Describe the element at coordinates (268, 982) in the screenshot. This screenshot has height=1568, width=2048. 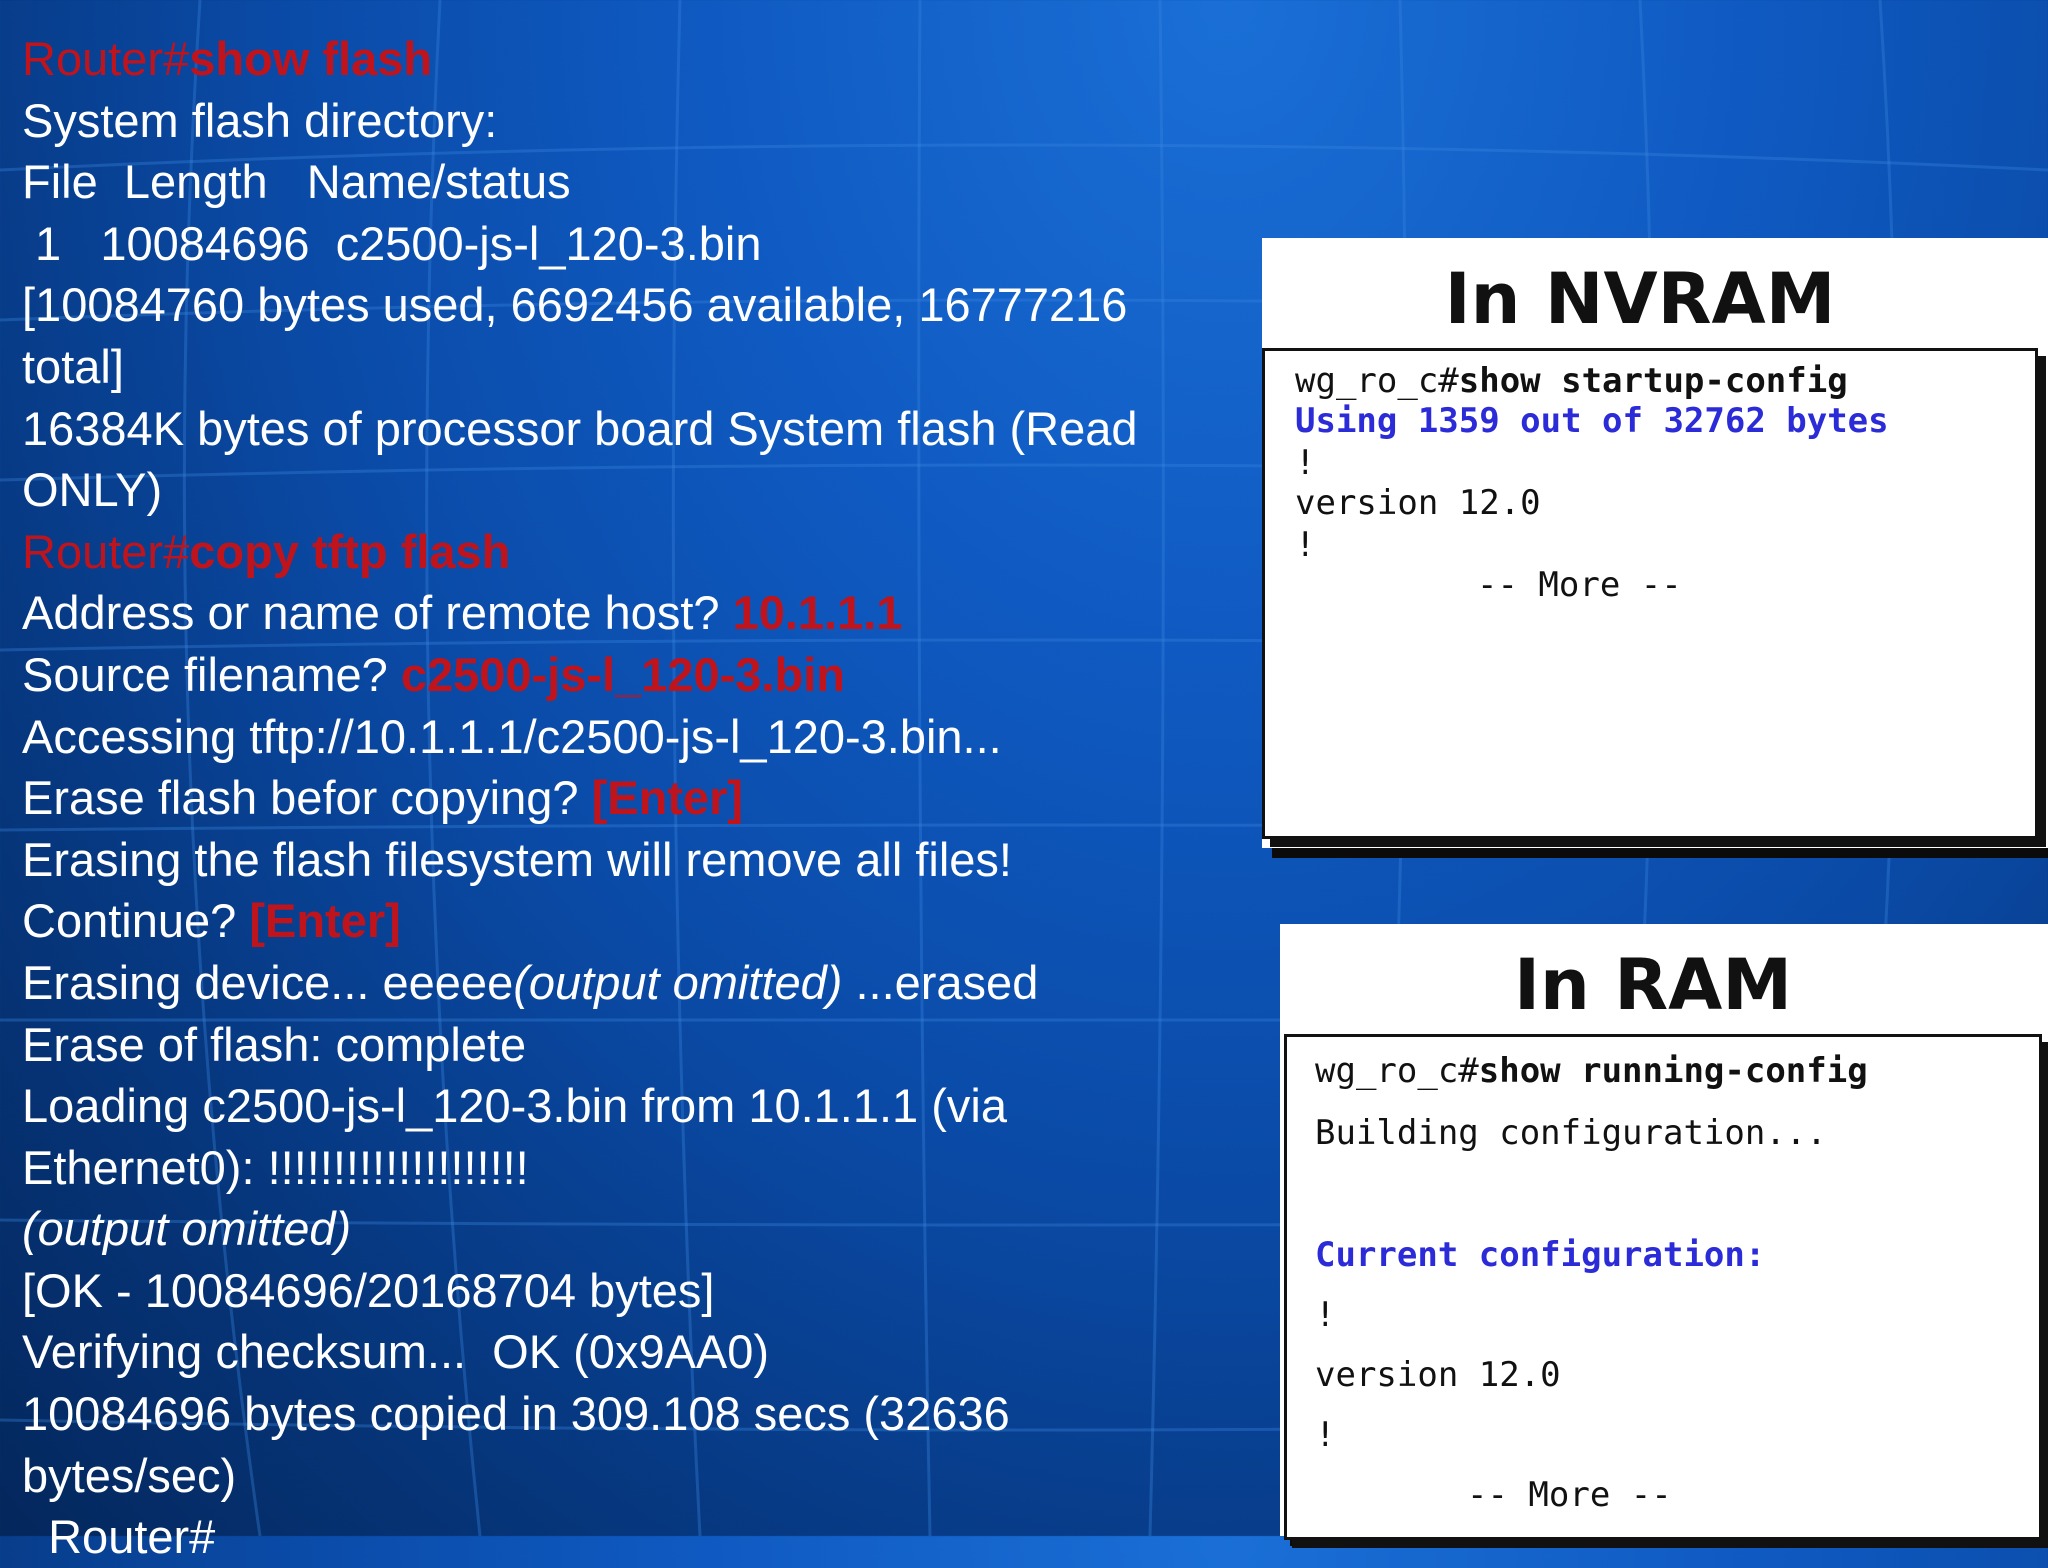
I see `output-text: Erasing device... eeeee` at that location.